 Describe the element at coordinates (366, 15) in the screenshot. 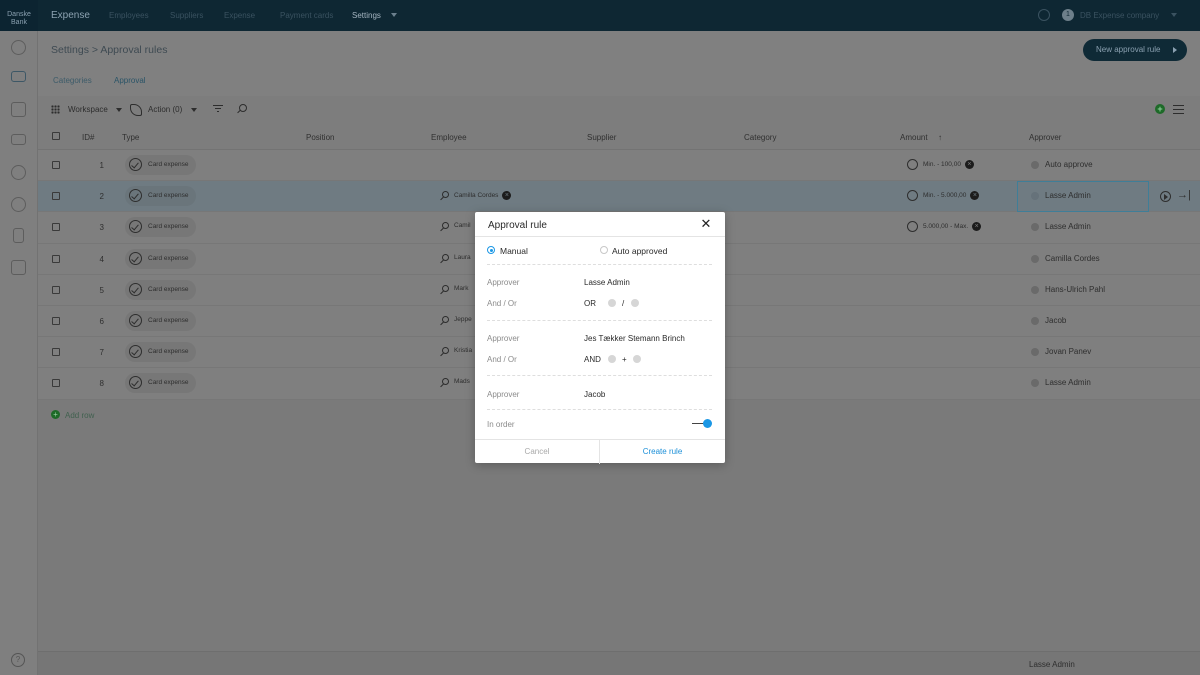

I see `nav-settings: Settings` at that location.